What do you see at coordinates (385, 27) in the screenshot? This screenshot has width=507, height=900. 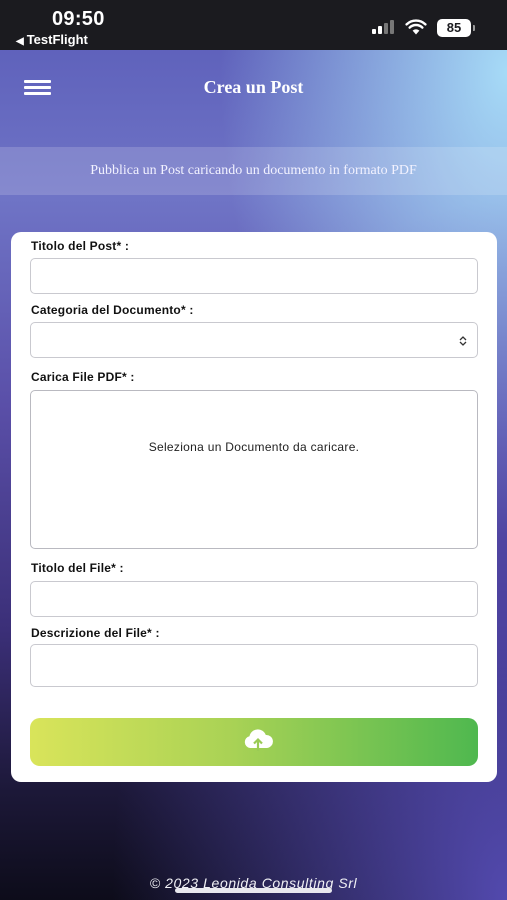 I see `cellular-signal-icon` at bounding box center [385, 27].